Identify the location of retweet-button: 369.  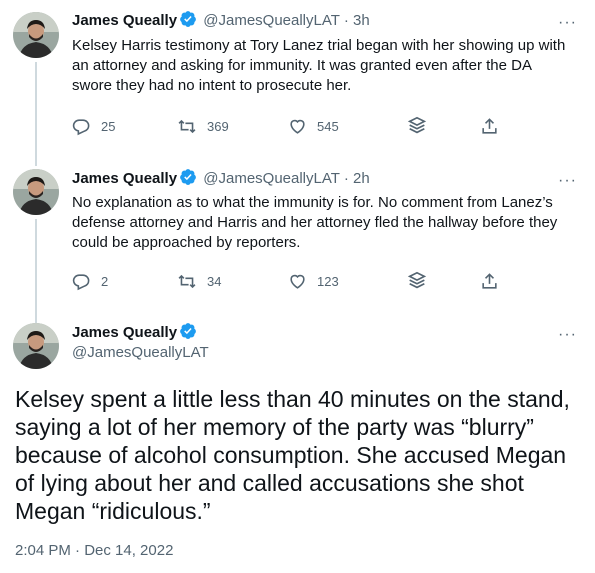
(203, 126).